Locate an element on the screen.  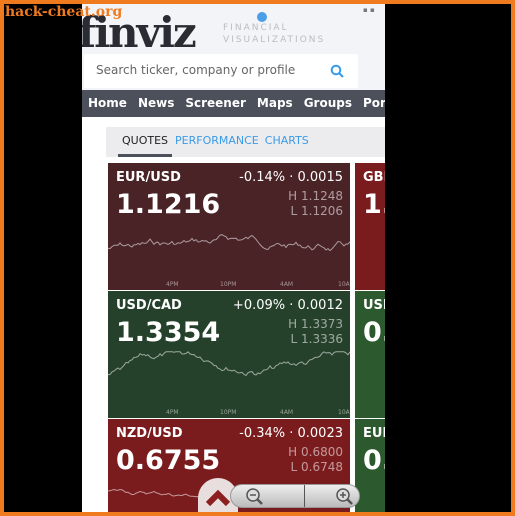
zoom-in-icon is located at coordinates (345, 496).